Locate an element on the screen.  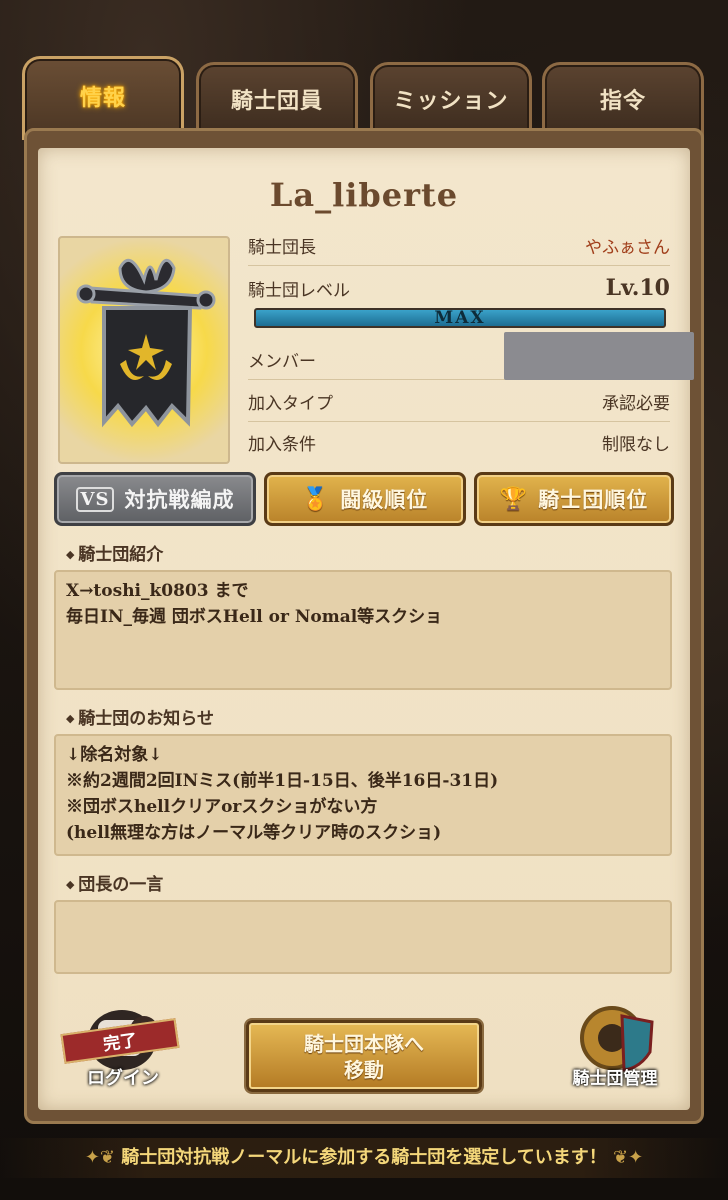
join-condition-value: 制限なし is located at coordinates (636, 444).